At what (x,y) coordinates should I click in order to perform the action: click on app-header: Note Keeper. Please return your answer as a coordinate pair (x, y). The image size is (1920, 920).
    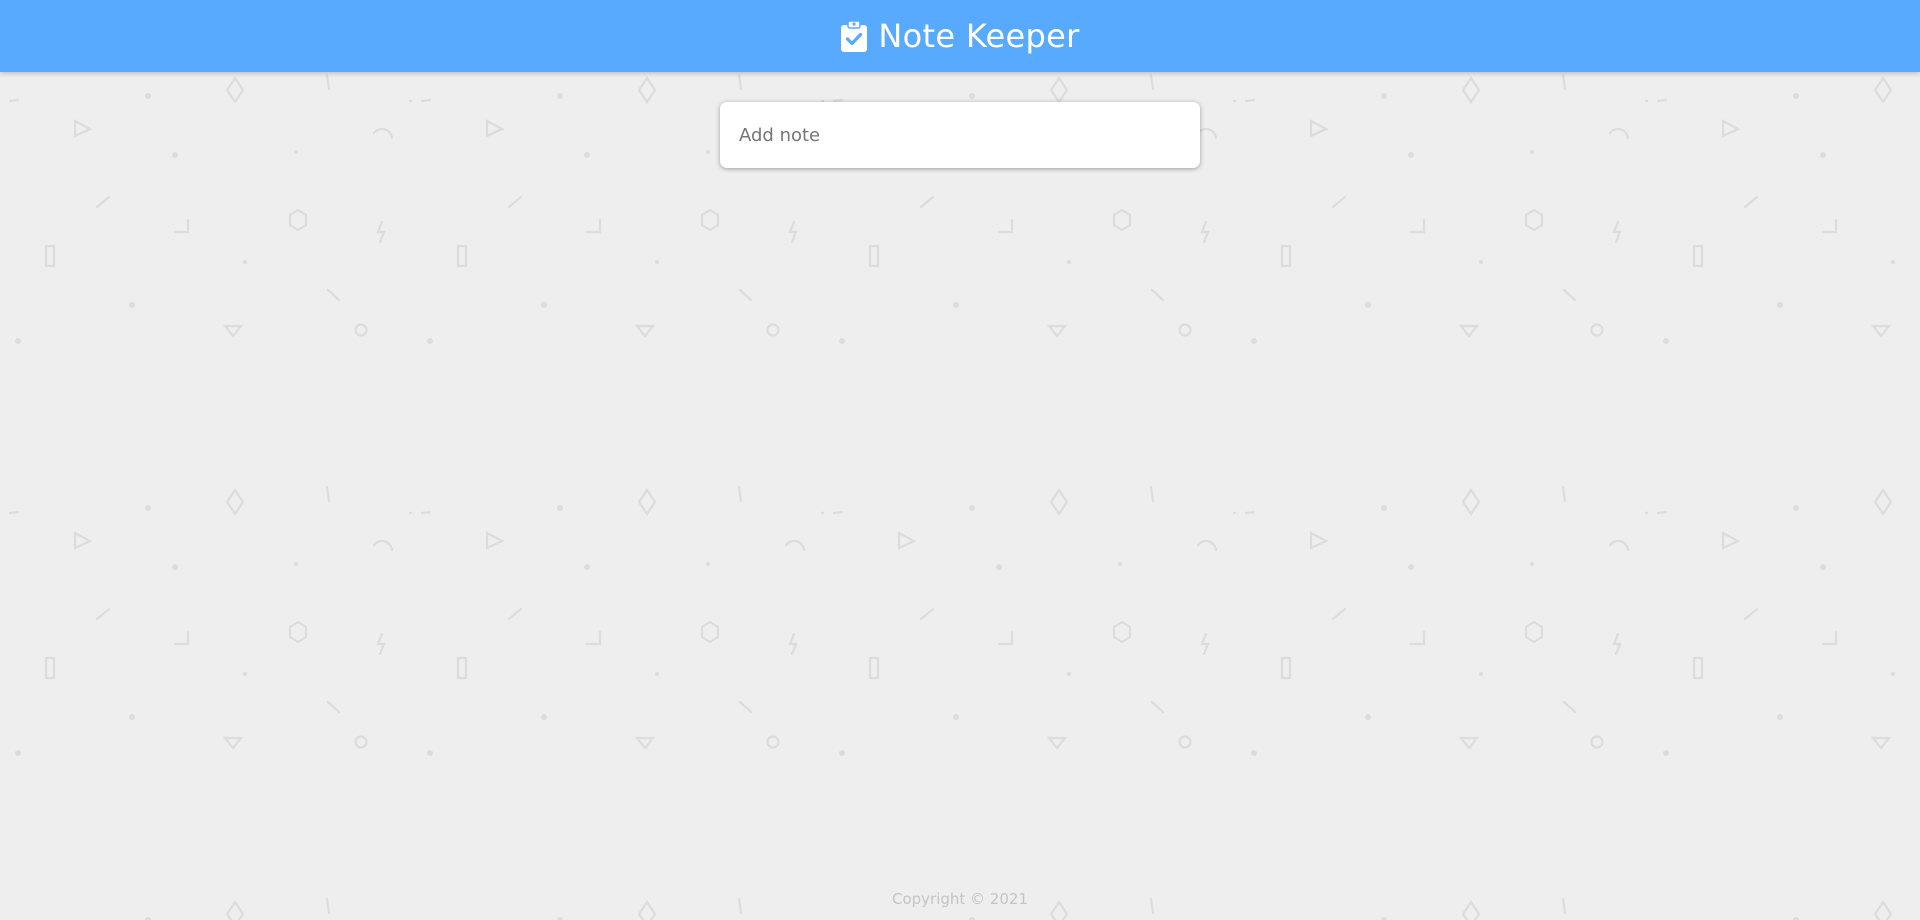
    Looking at the image, I should click on (960, 36).